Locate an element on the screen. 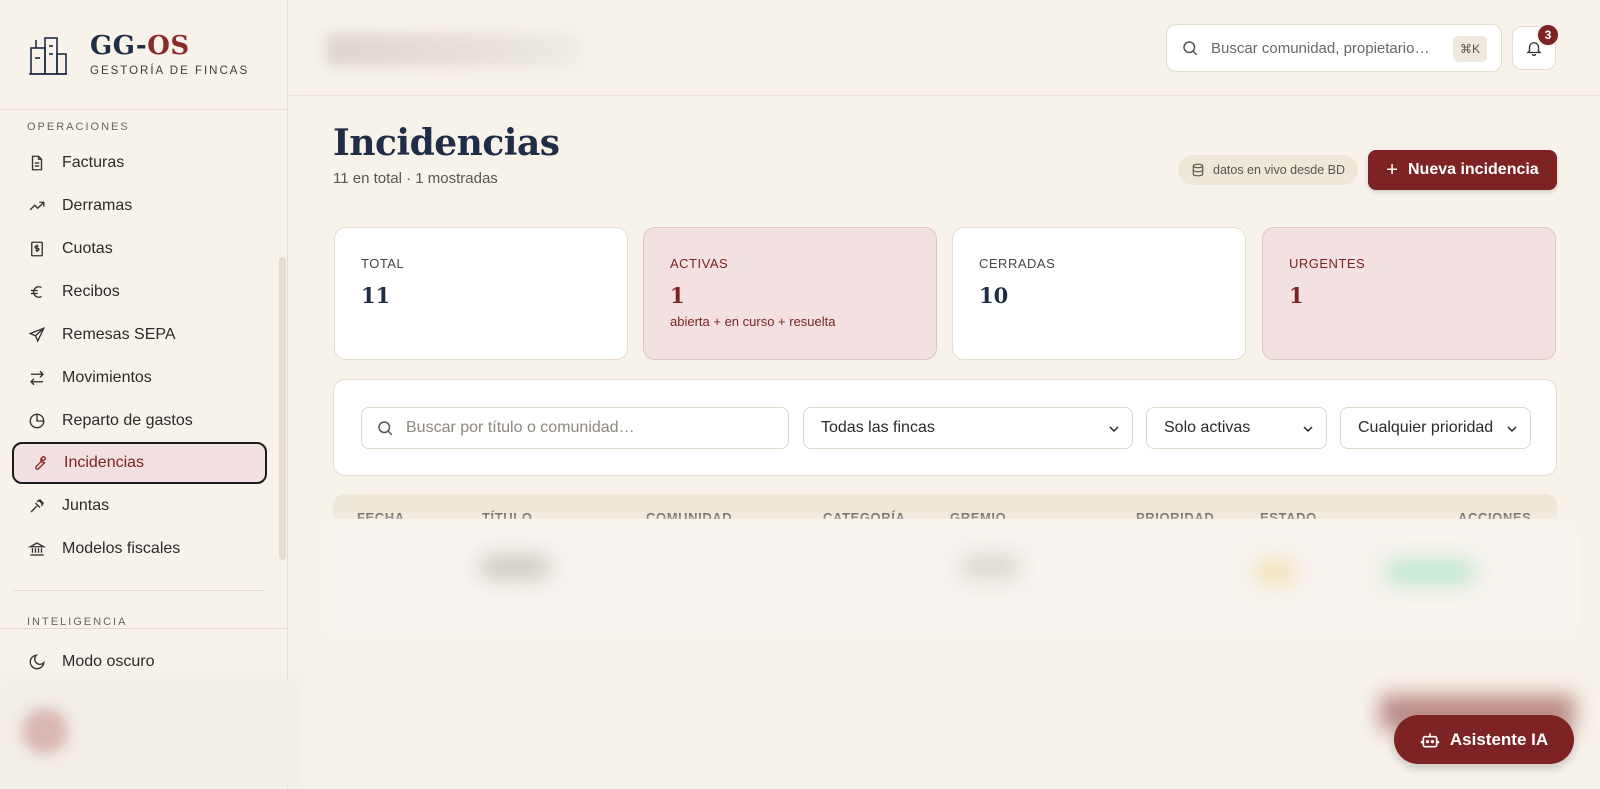 Image resolution: width=1600 pixels, height=789 pixels. database-icon is located at coordinates (1198, 170).